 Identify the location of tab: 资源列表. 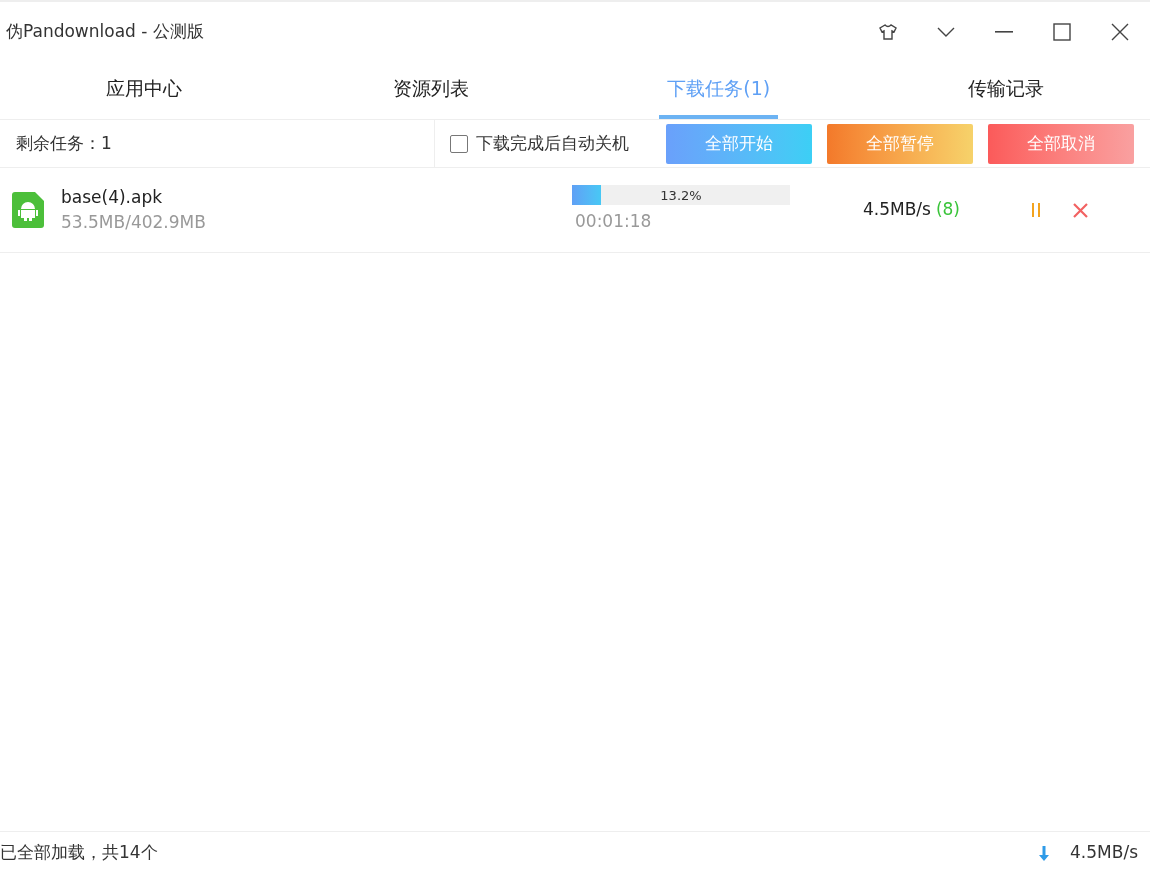
(431, 90).